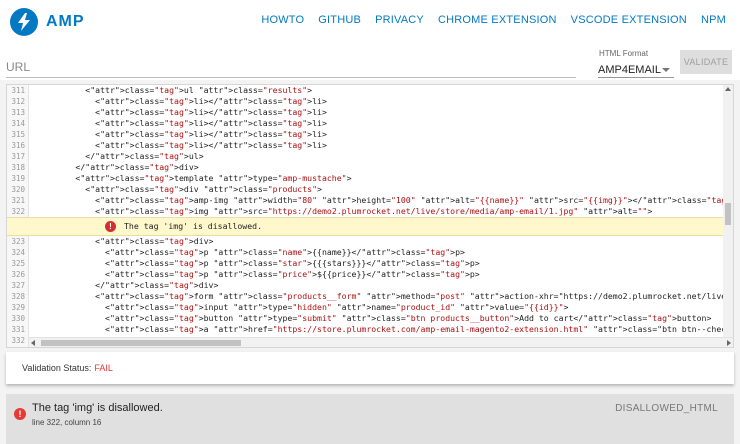 This screenshot has height=444, width=740. What do you see at coordinates (666, 69) in the screenshot?
I see `chevron-down-icon` at bounding box center [666, 69].